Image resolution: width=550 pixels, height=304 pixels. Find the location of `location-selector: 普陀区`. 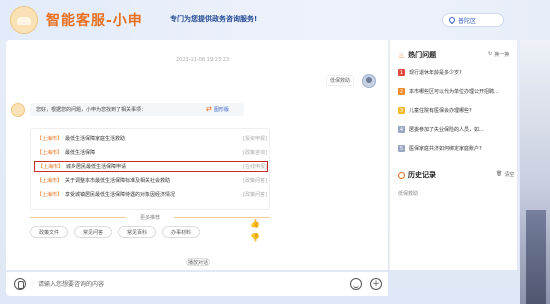

location-selector: 普陀区 is located at coordinates (473, 20).